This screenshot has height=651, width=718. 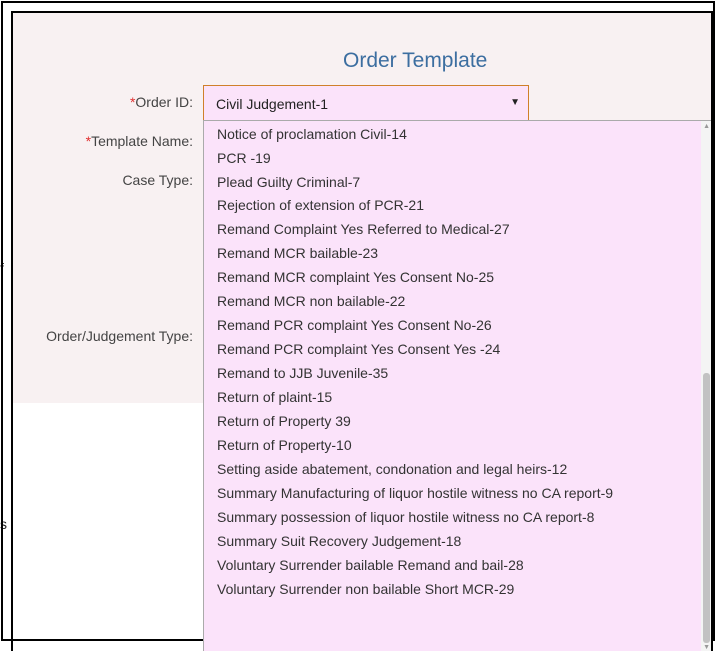 What do you see at coordinates (312, 134) in the screenshot?
I see `dropdown-option: Notice of proclamation Civil-14` at bounding box center [312, 134].